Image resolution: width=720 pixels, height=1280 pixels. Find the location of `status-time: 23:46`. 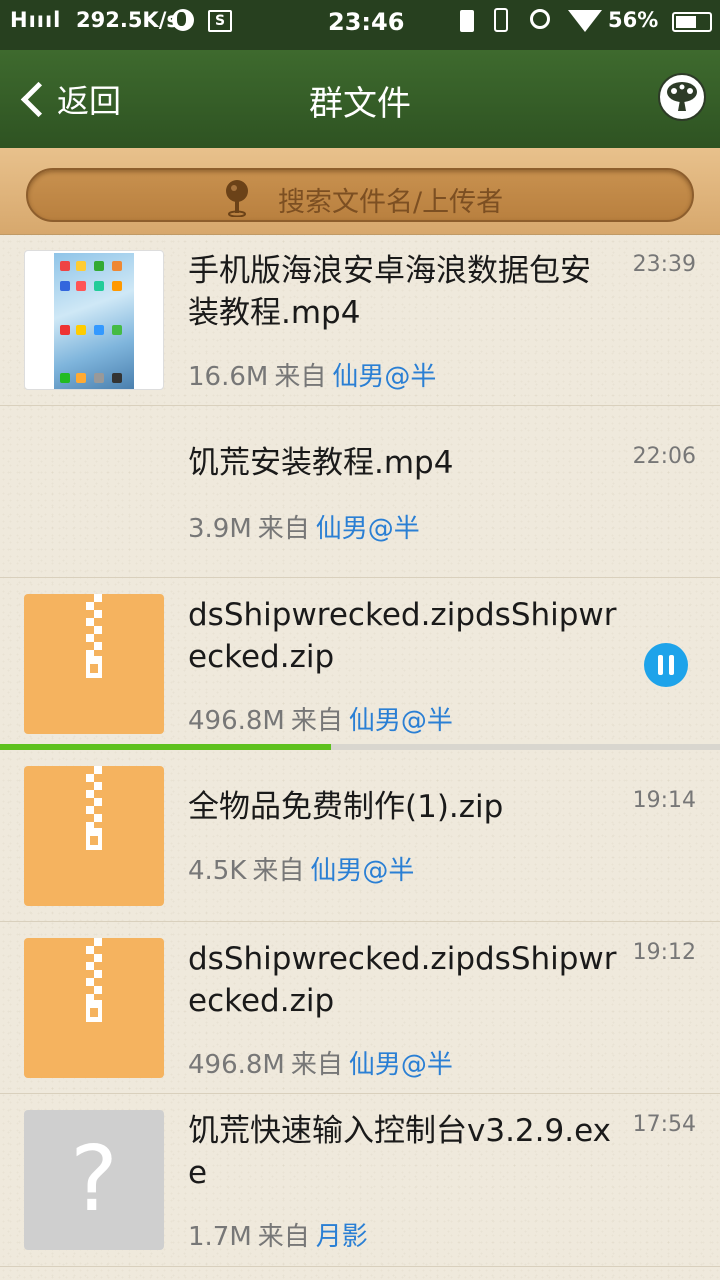

status-time: 23:46 is located at coordinates (366, 22).